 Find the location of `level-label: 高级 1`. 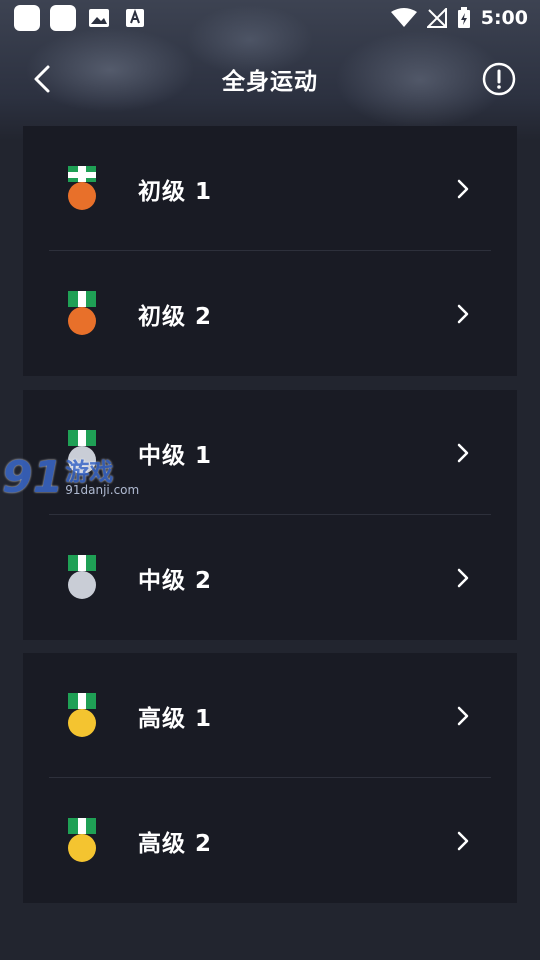

level-label: 高级 1 is located at coordinates (175, 718).